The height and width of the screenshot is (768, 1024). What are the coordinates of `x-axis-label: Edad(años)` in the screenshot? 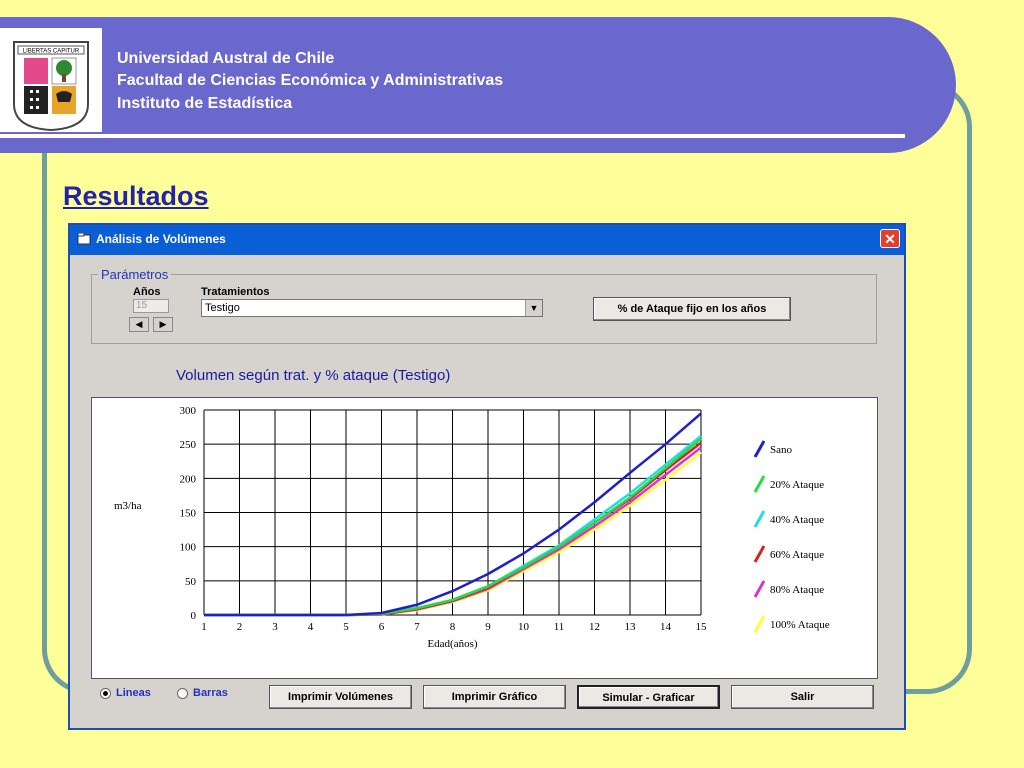 It's located at (452, 644).